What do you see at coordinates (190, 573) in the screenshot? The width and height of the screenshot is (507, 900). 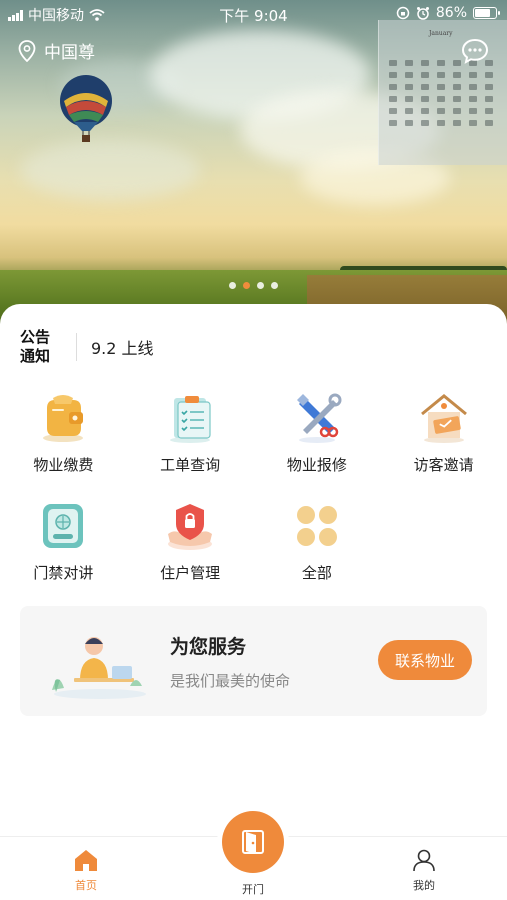 I see `service-label: 住户管理` at bounding box center [190, 573].